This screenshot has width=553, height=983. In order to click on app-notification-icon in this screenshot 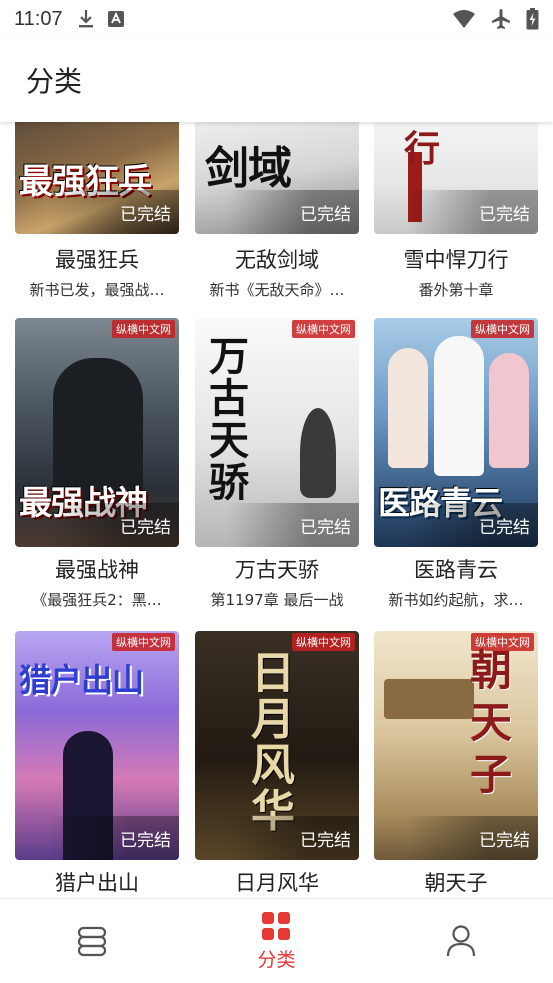, I will do `click(115, 19)`.